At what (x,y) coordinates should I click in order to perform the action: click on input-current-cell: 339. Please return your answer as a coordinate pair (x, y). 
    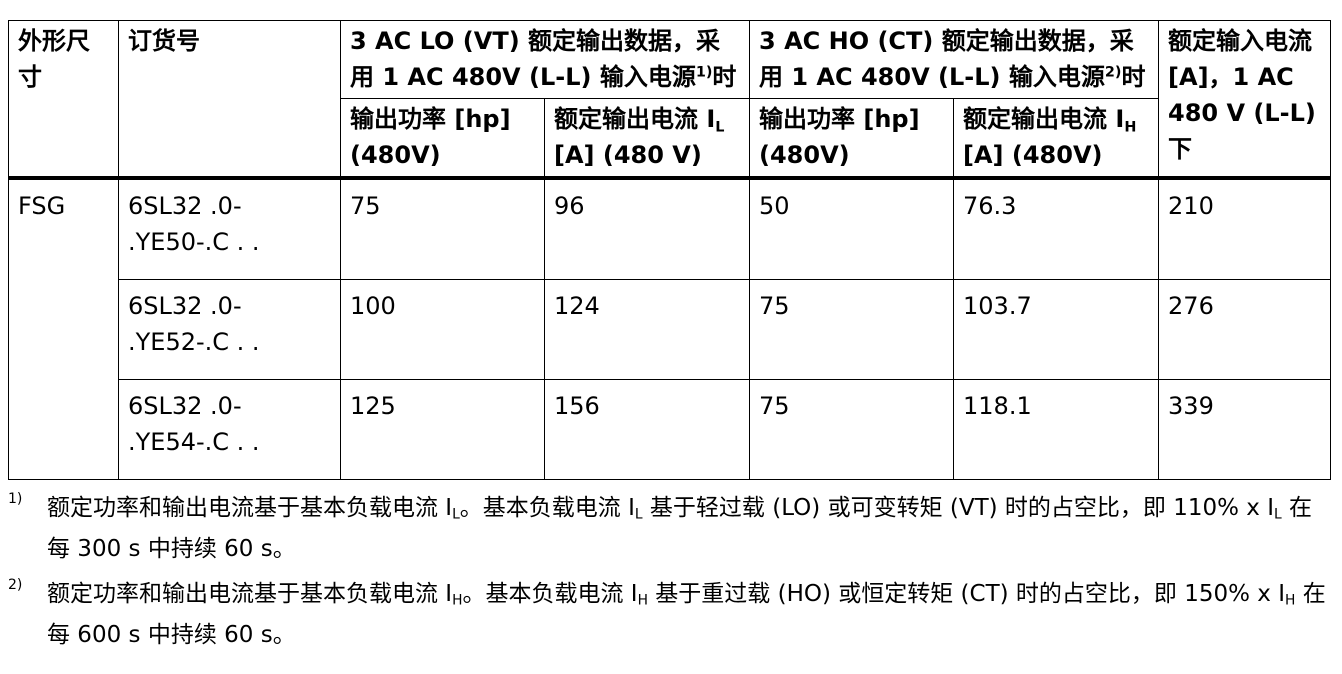
    Looking at the image, I should click on (1245, 429).